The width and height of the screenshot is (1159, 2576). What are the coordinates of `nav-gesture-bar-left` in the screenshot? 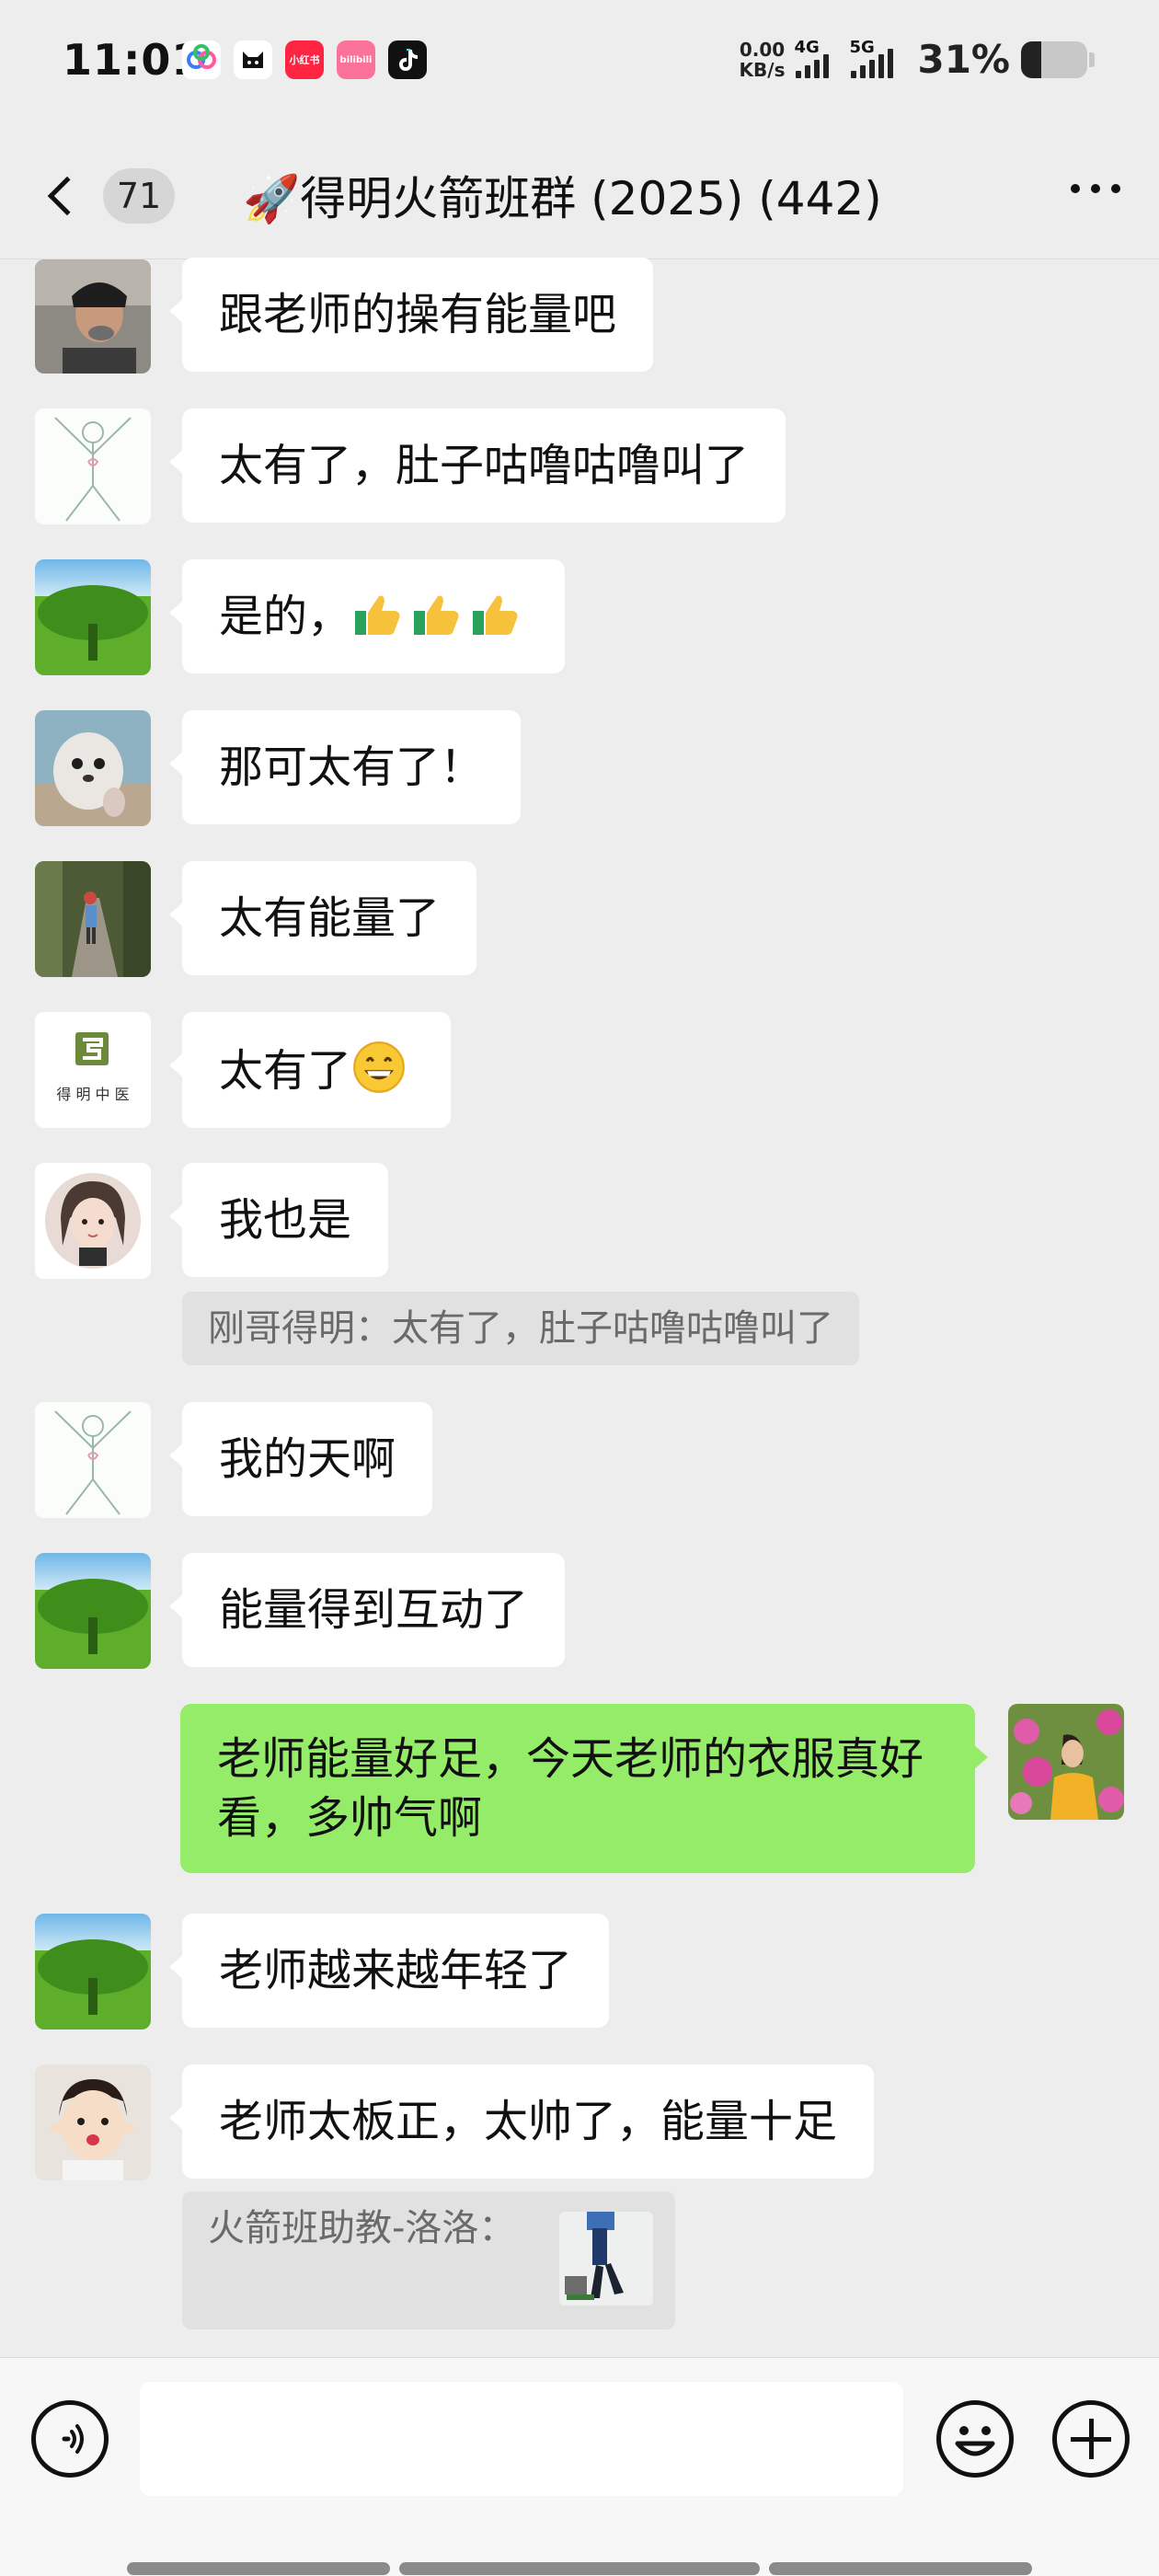 It's located at (258, 2568).